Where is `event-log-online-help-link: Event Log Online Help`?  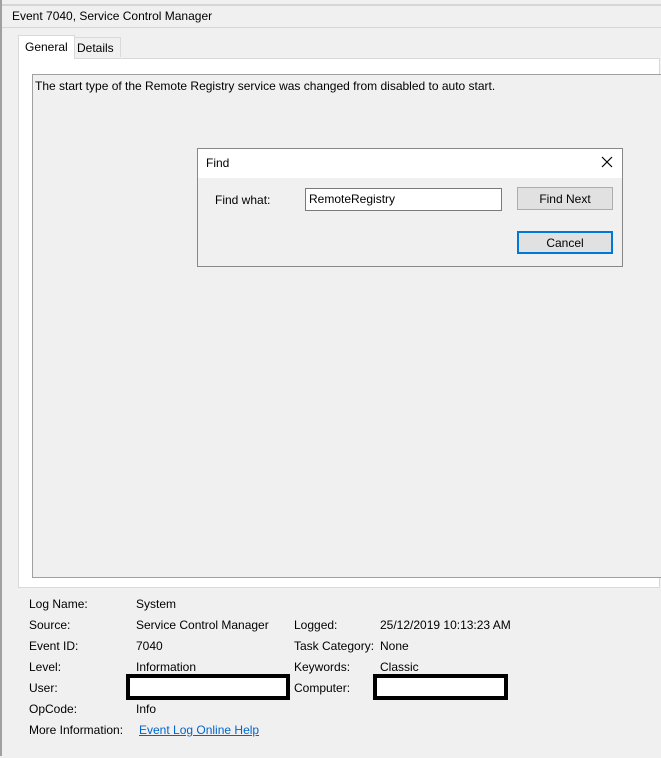 event-log-online-help-link: Event Log Online Help is located at coordinates (199, 730).